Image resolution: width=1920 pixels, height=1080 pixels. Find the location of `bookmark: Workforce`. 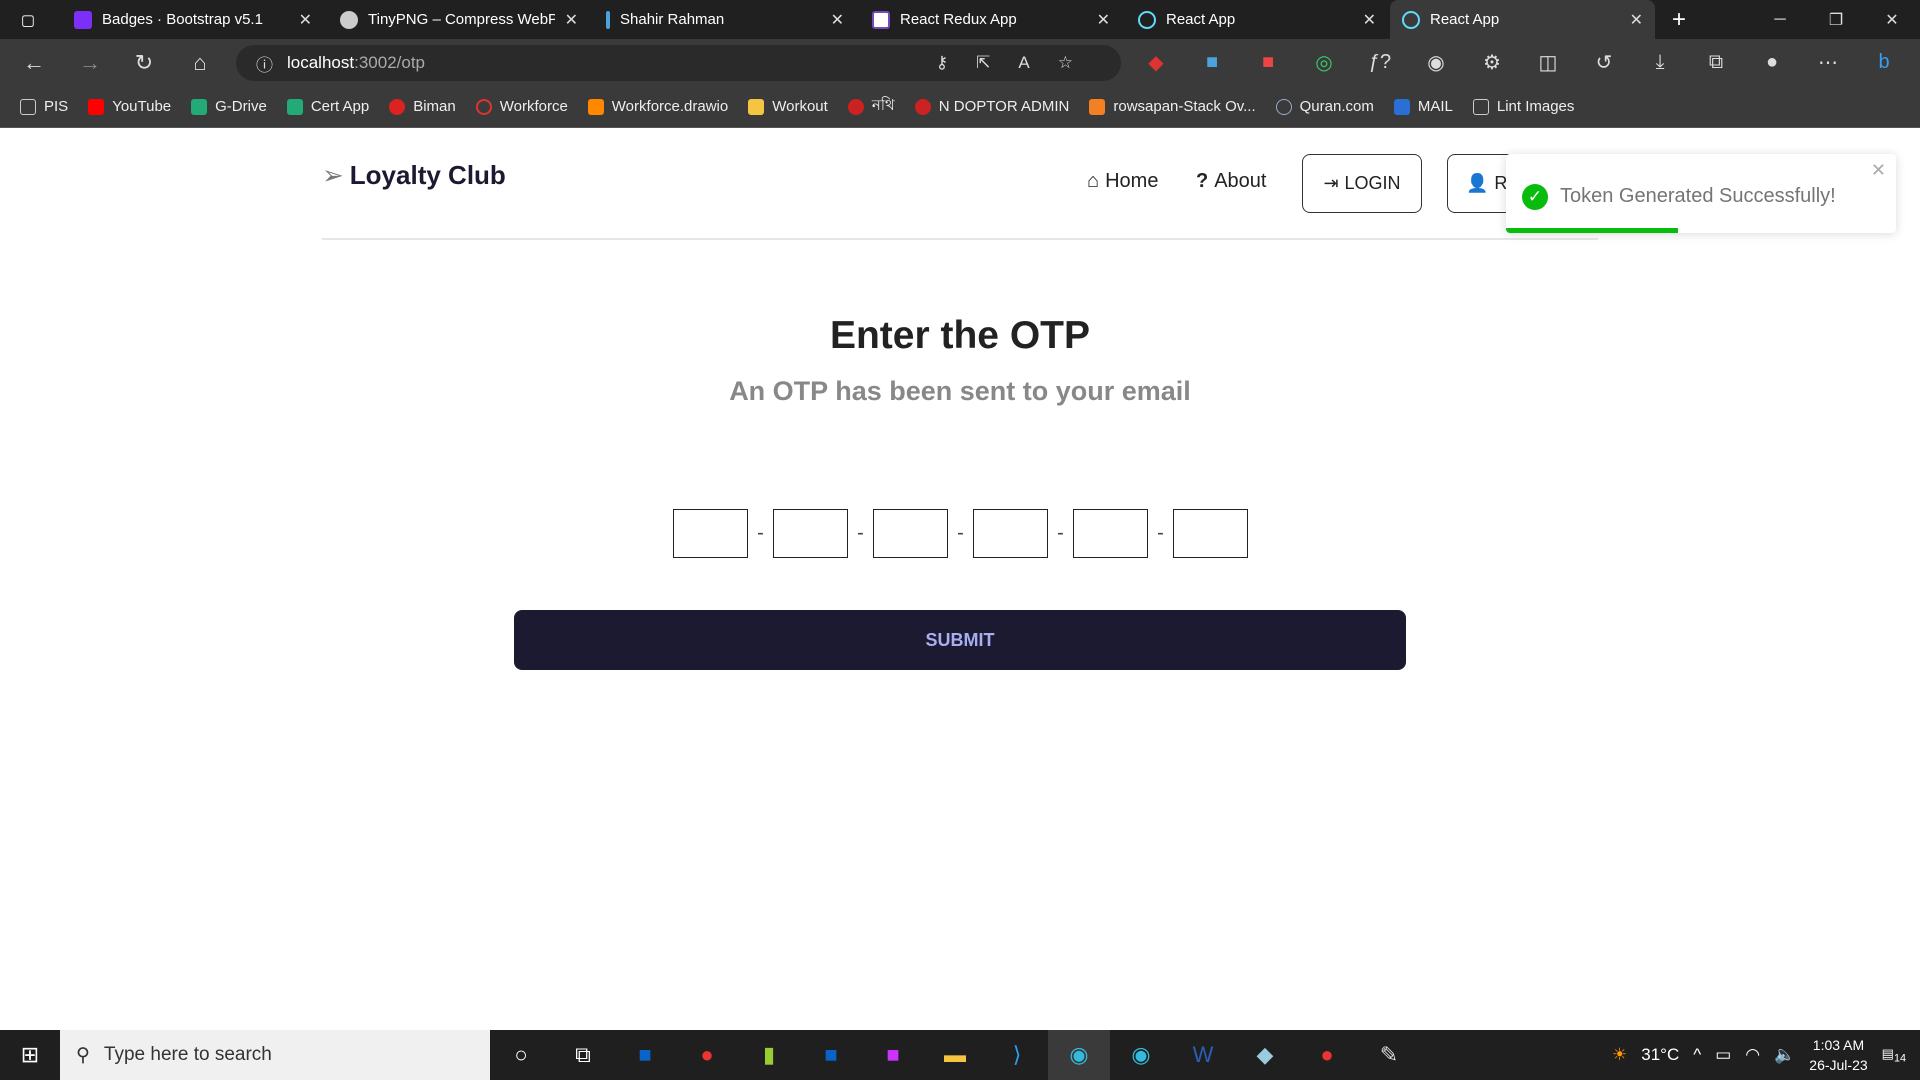

bookmark: Workforce is located at coordinates (521, 106).